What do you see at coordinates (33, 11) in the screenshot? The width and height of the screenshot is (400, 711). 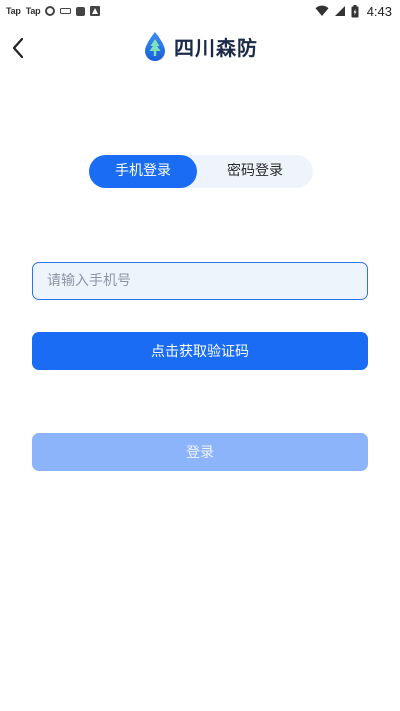 I see `tap-notification-text-2: Tap` at bounding box center [33, 11].